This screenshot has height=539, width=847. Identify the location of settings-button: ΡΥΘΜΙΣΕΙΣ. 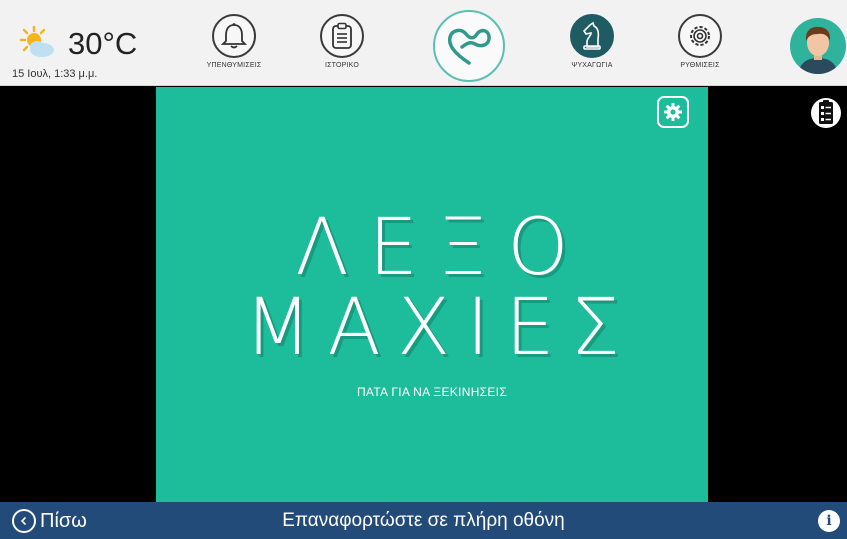
(700, 48).